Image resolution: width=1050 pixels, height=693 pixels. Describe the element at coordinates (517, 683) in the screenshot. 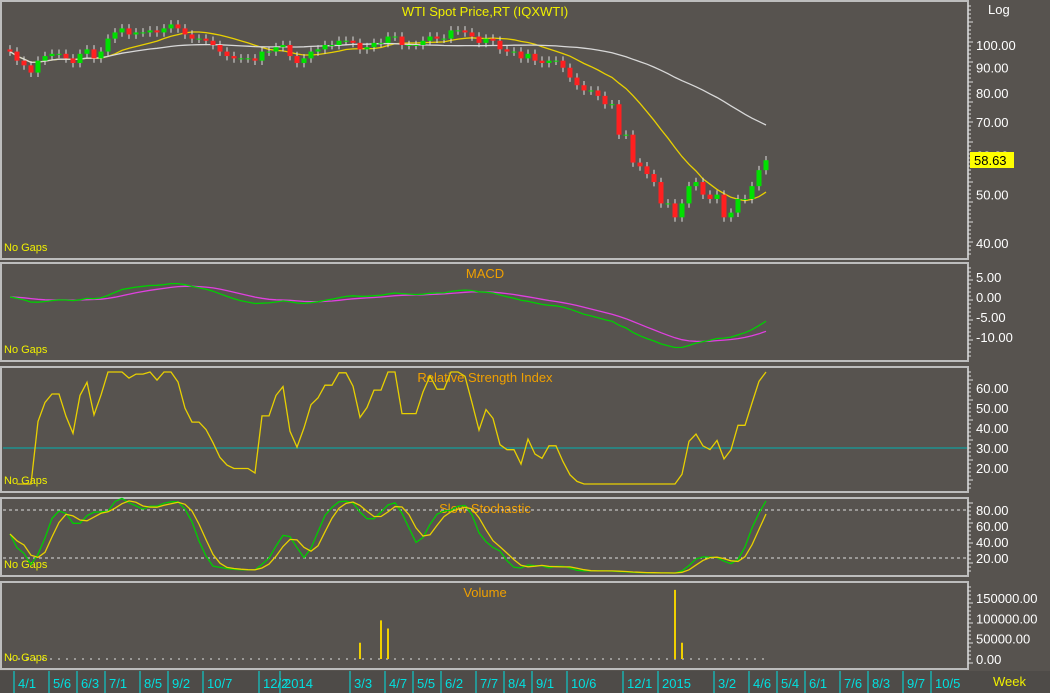

I see `x-axis-label: 8/4` at that location.